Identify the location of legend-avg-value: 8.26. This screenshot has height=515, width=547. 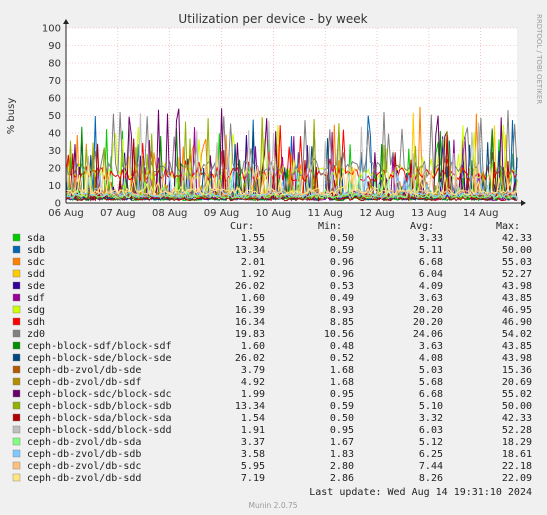
(431, 478).